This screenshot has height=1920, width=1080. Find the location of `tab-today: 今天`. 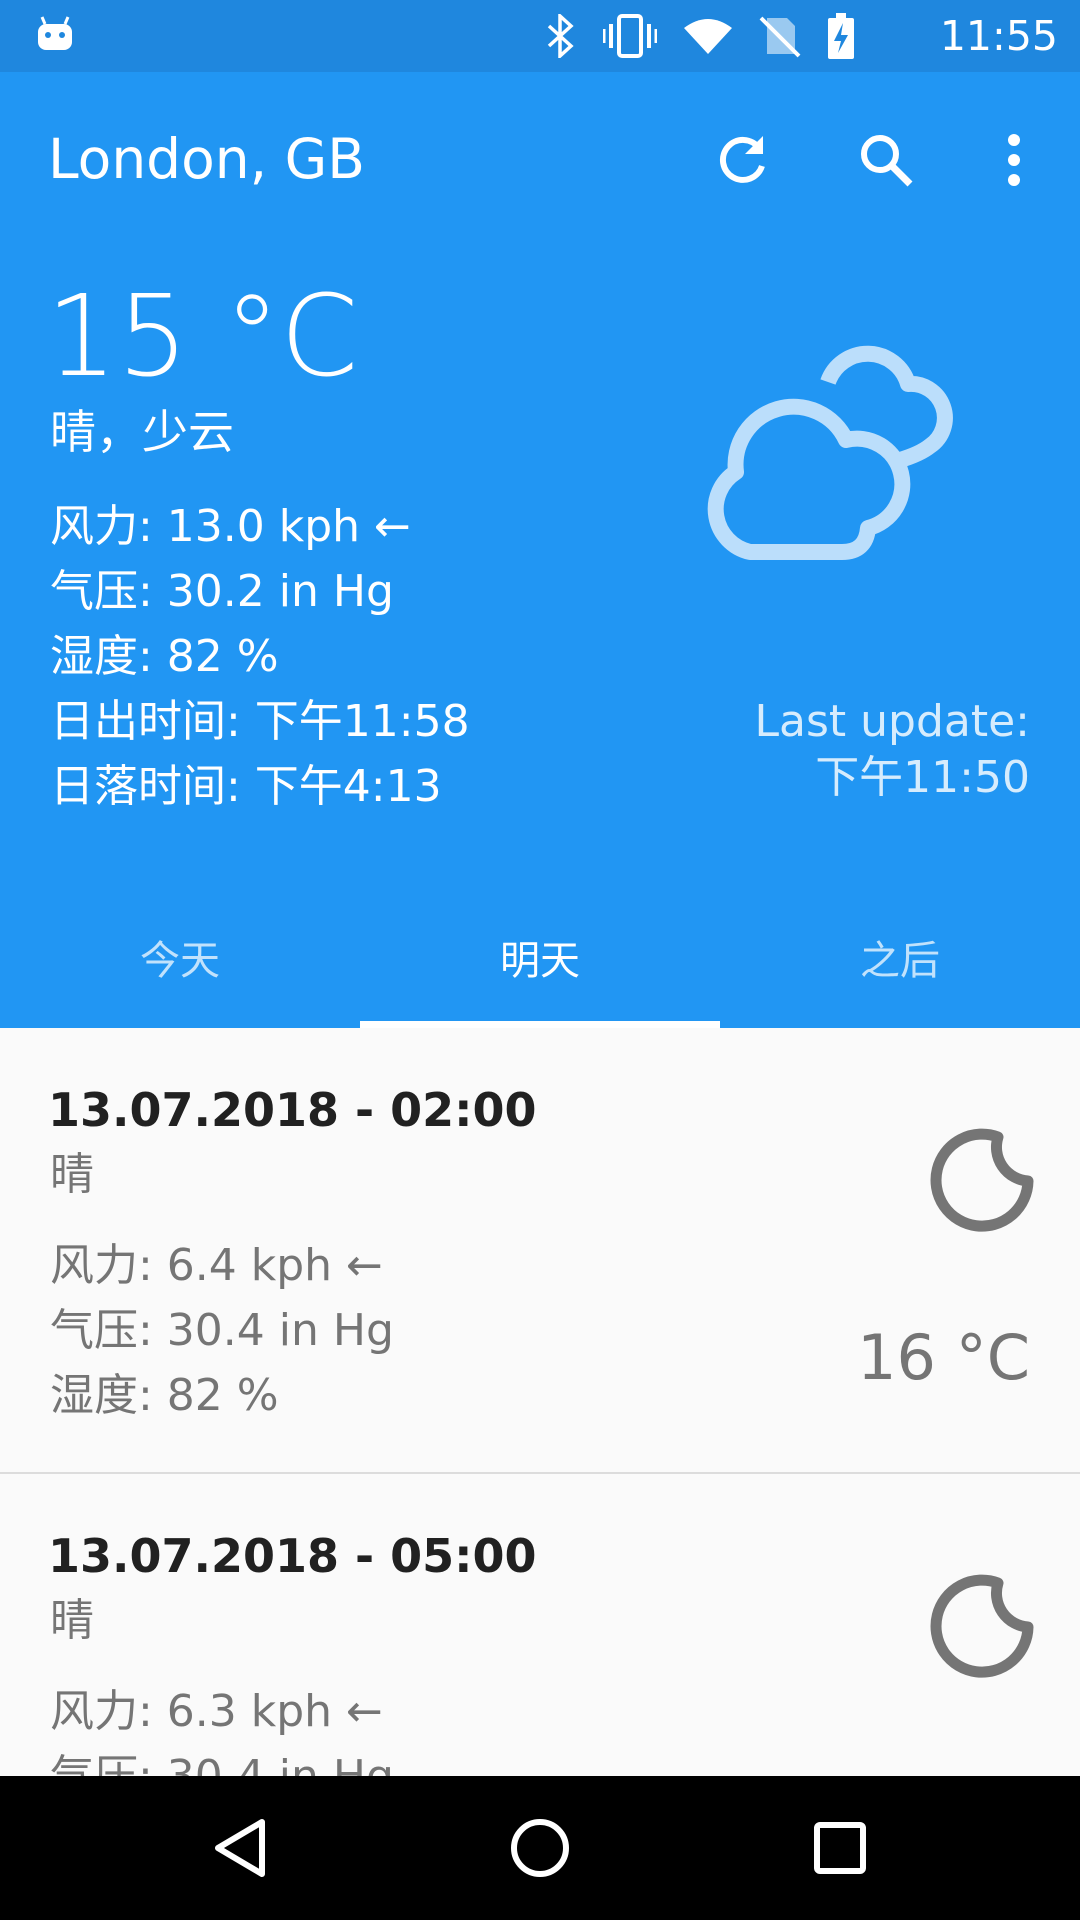

tab-today: 今天 is located at coordinates (180, 965).